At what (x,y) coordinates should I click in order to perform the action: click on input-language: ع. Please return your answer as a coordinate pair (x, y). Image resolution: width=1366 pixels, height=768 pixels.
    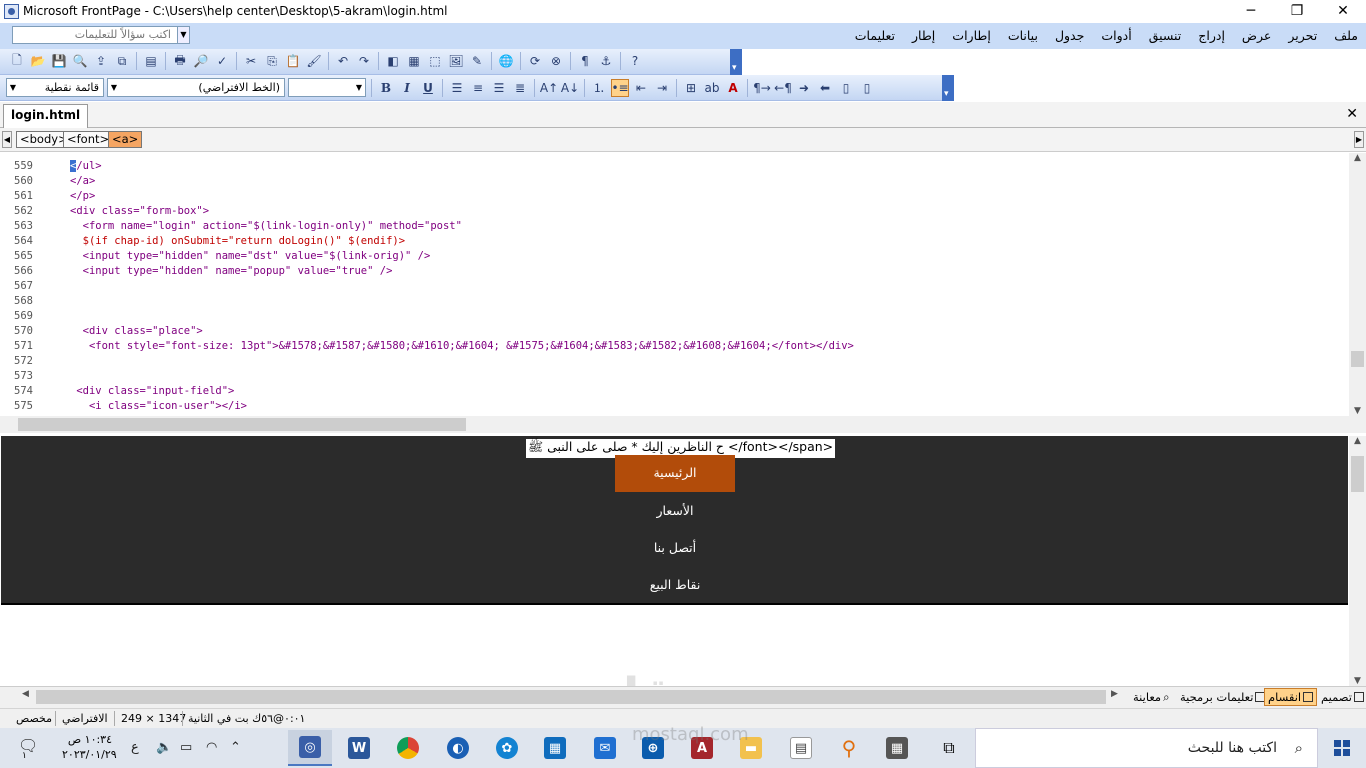
    Looking at the image, I should click on (135, 747).